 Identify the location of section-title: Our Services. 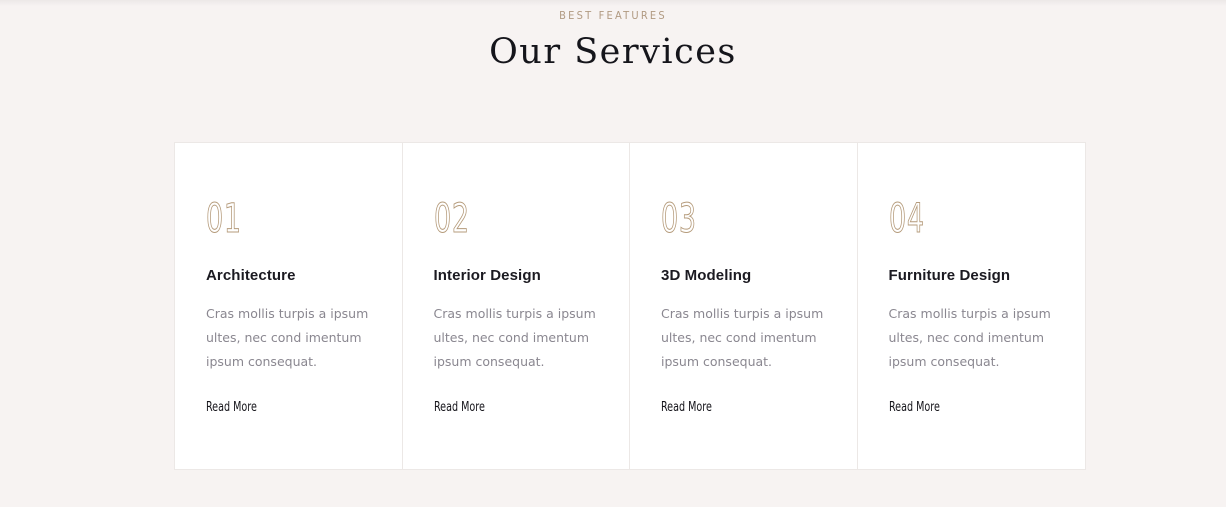
(613, 52).